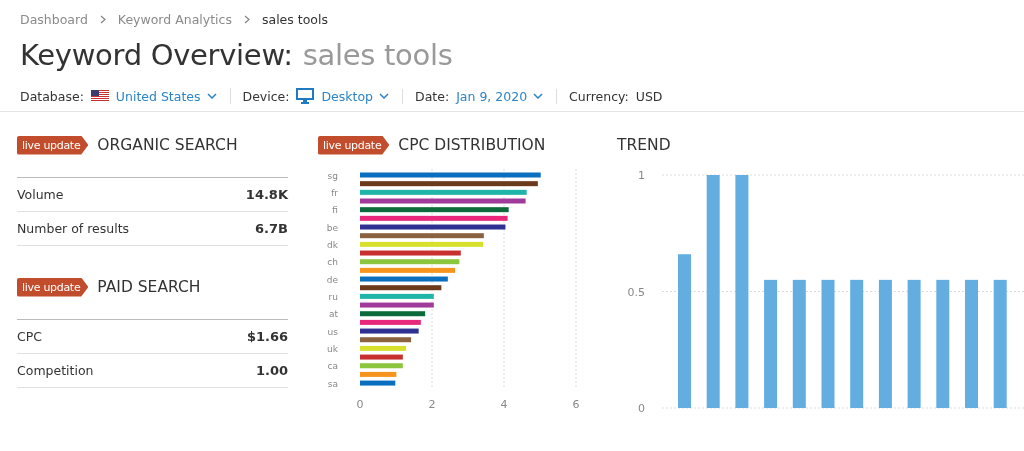 The image size is (1024, 451). Describe the element at coordinates (332, 331) in the screenshot. I see `axis-label: us` at that location.